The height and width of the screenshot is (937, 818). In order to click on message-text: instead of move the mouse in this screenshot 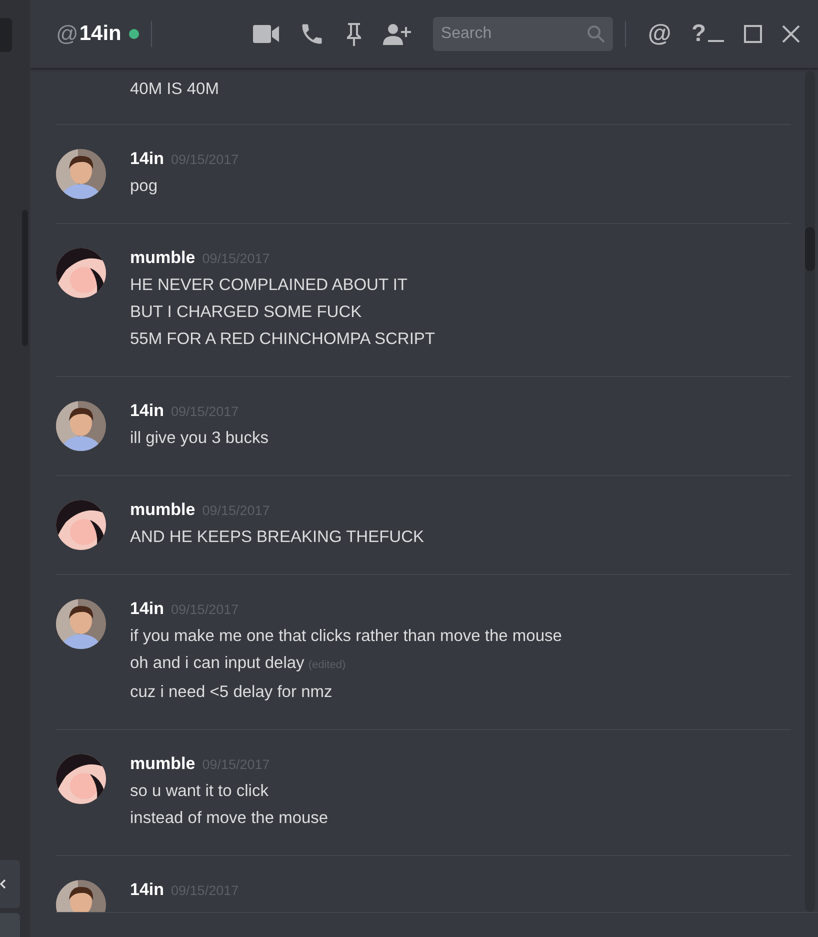, I will do `click(229, 818)`.